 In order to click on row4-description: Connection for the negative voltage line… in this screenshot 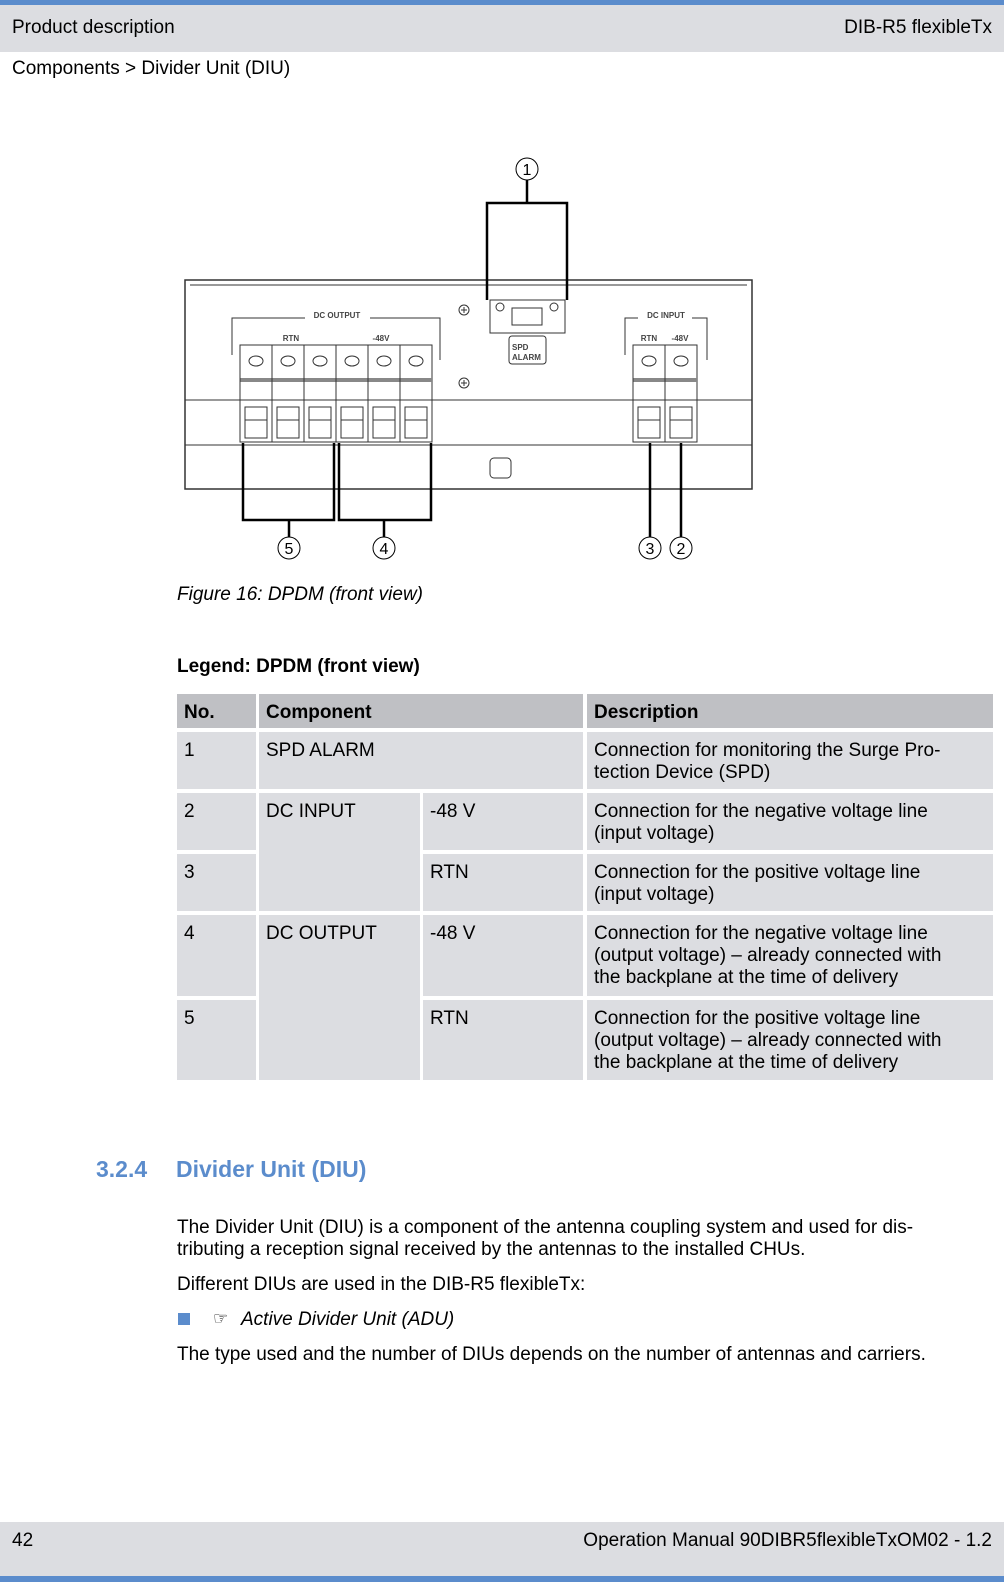, I will do `click(790, 955)`.